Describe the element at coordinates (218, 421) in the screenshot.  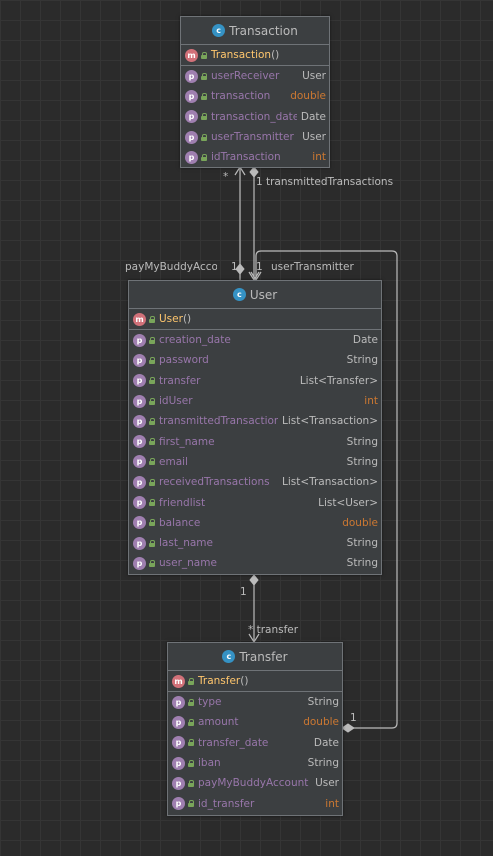
I see `field-name: transmittedTransactions` at that location.